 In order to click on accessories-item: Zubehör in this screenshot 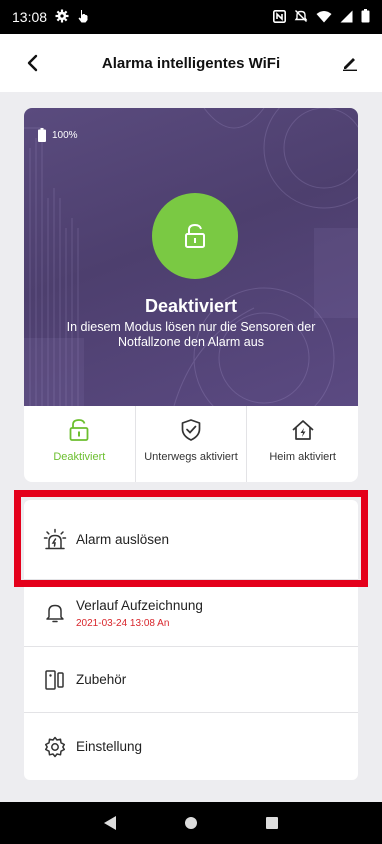, I will do `click(191, 680)`.